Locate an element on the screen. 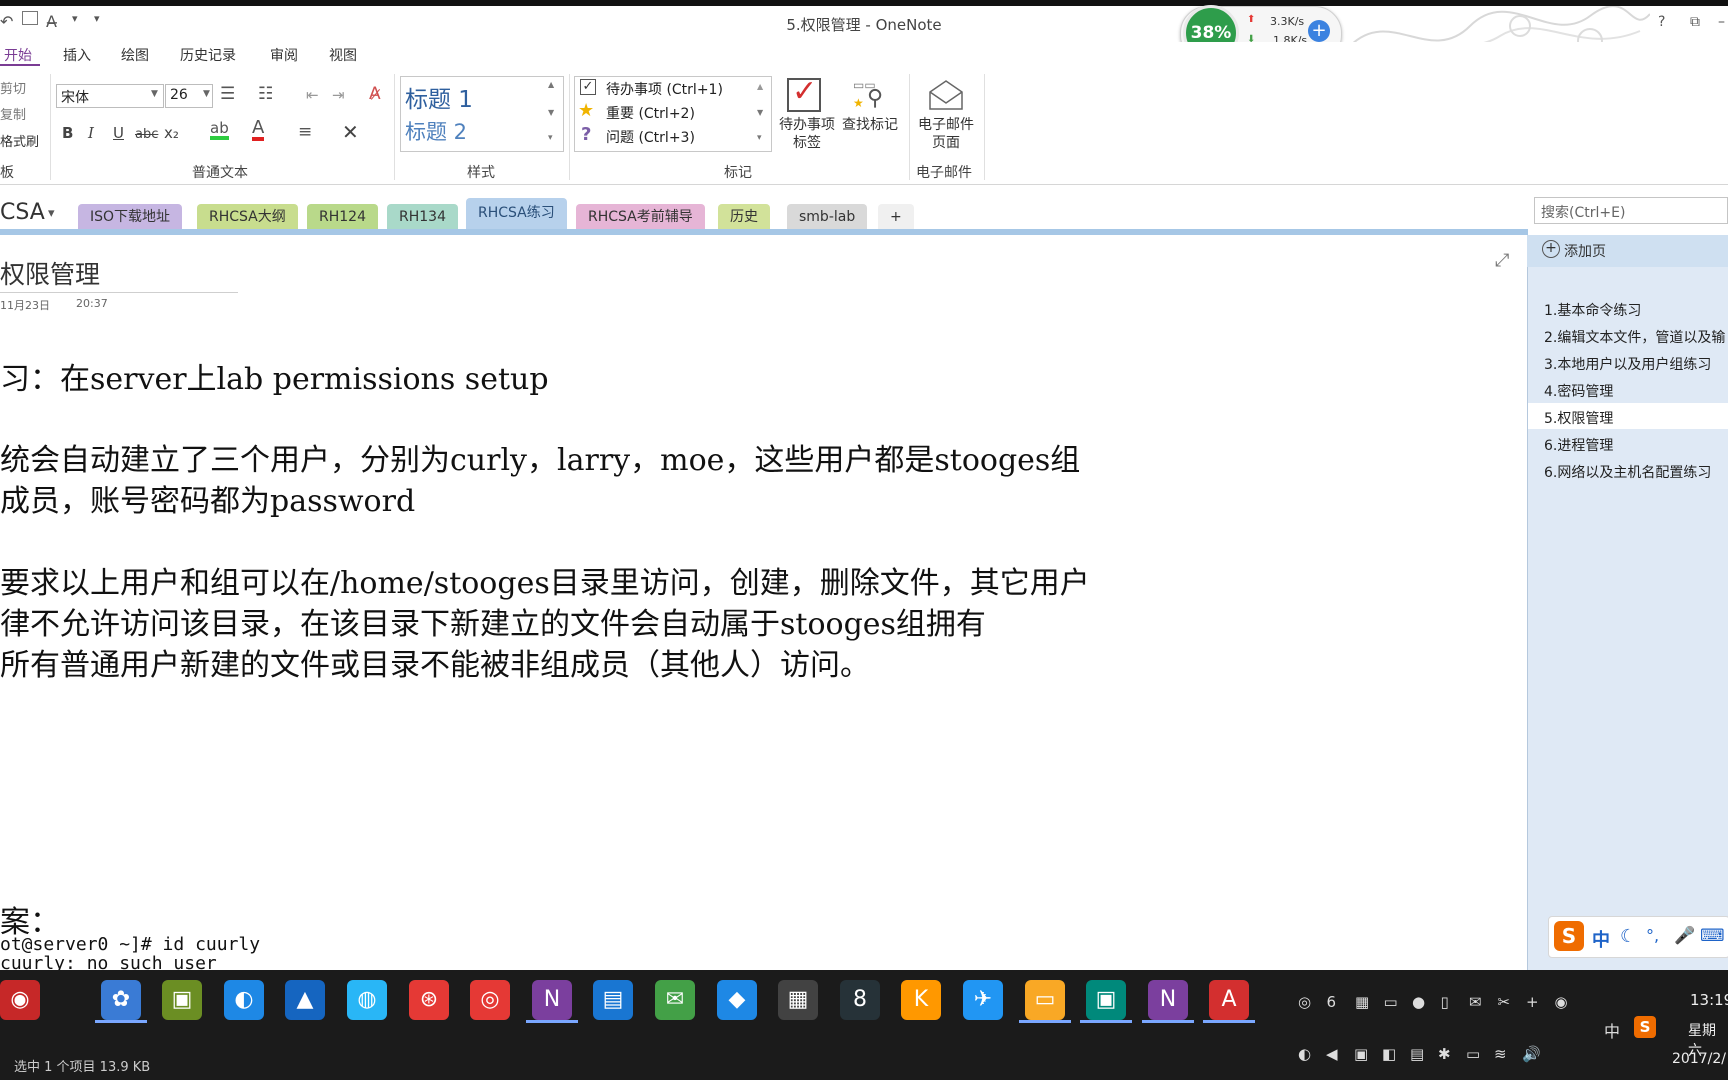  increase-indent-icon: ⇥ is located at coordinates (338, 95).